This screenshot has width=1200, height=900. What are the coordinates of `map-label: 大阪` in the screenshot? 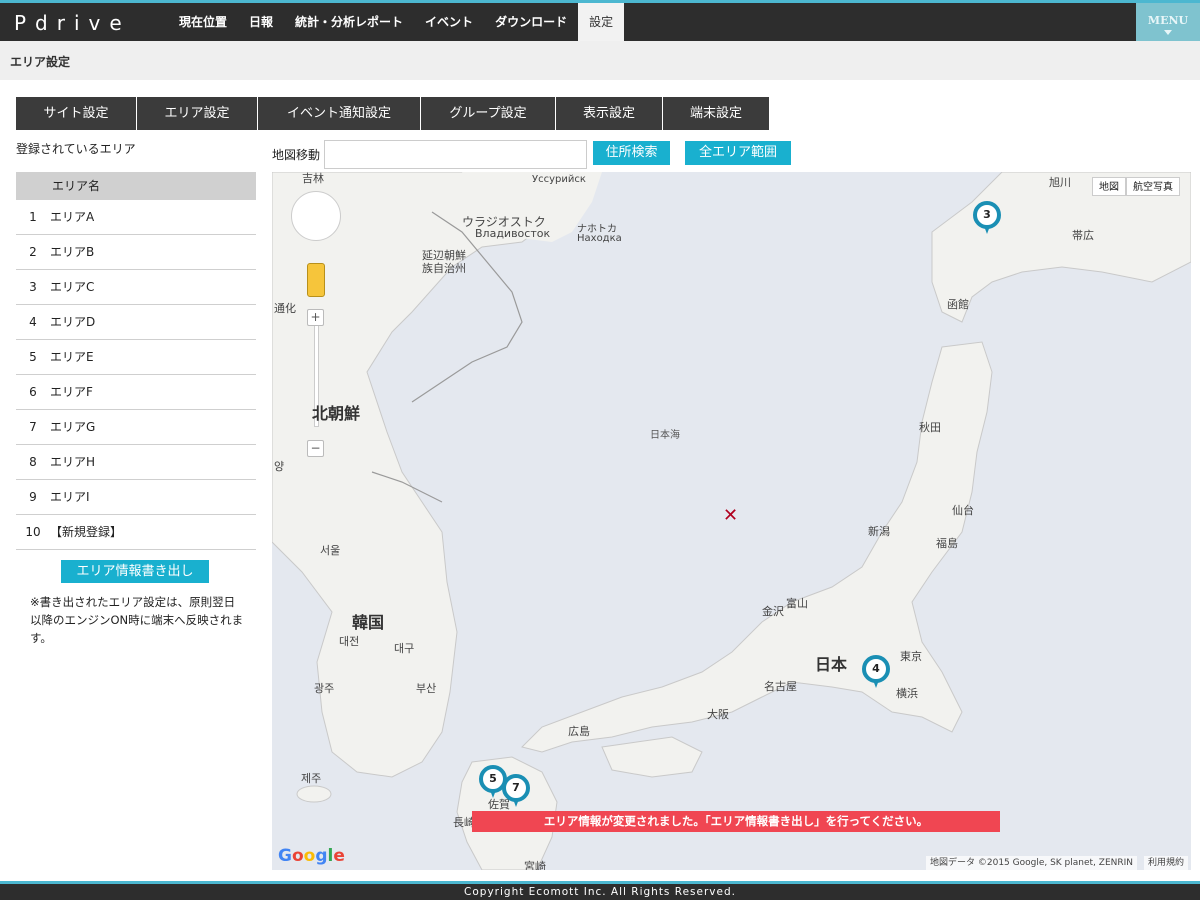 It's located at (718, 714).